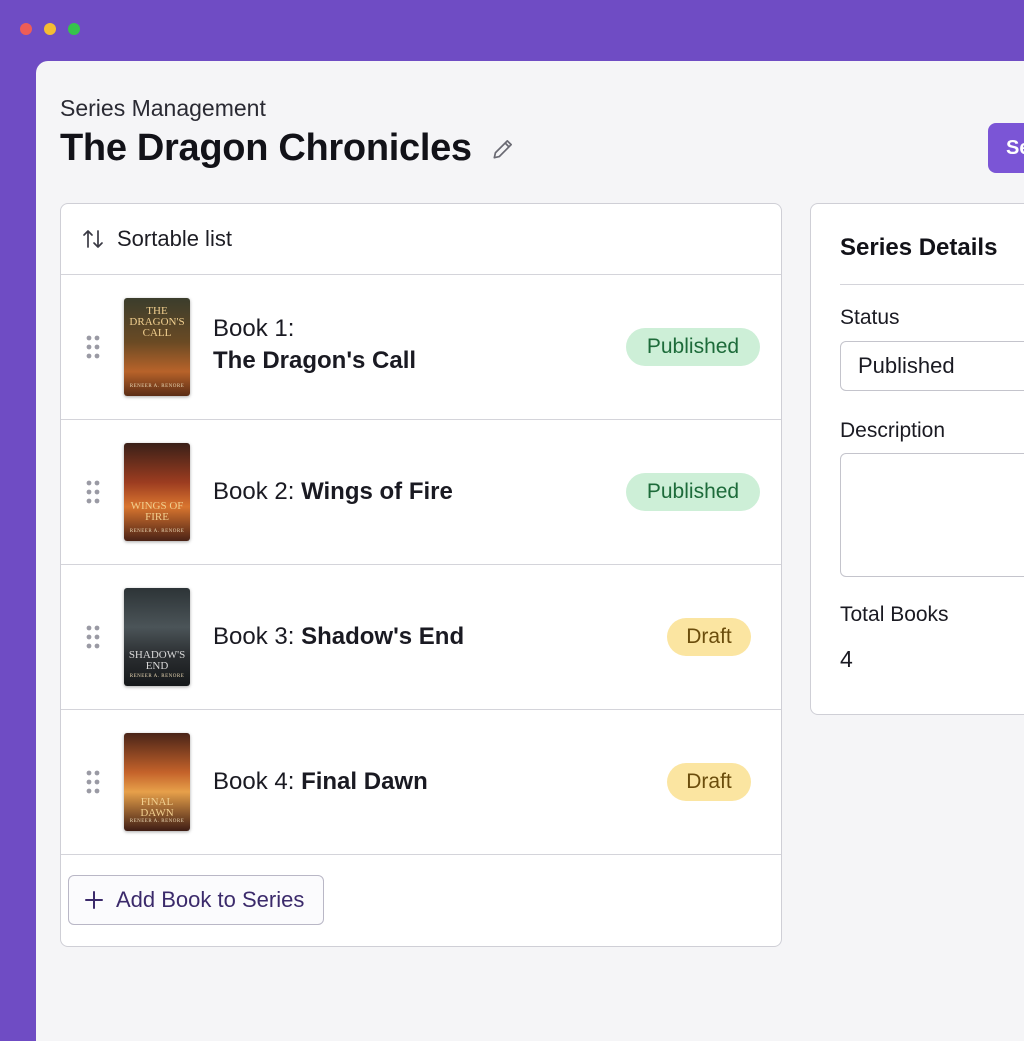  What do you see at coordinates (870, 317) in the screenshot?
I see `status-label: Status` at bounding box center [870, 317].